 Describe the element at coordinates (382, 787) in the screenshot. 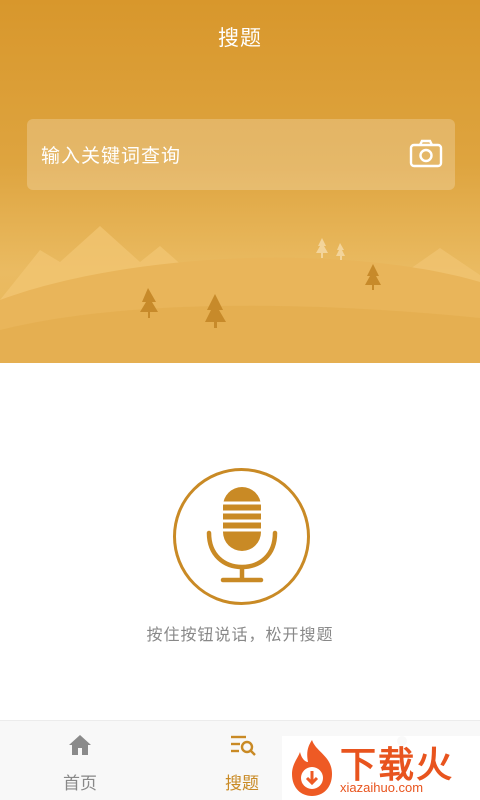

I see `watermark-url: xiazaihuo.com` at that location.